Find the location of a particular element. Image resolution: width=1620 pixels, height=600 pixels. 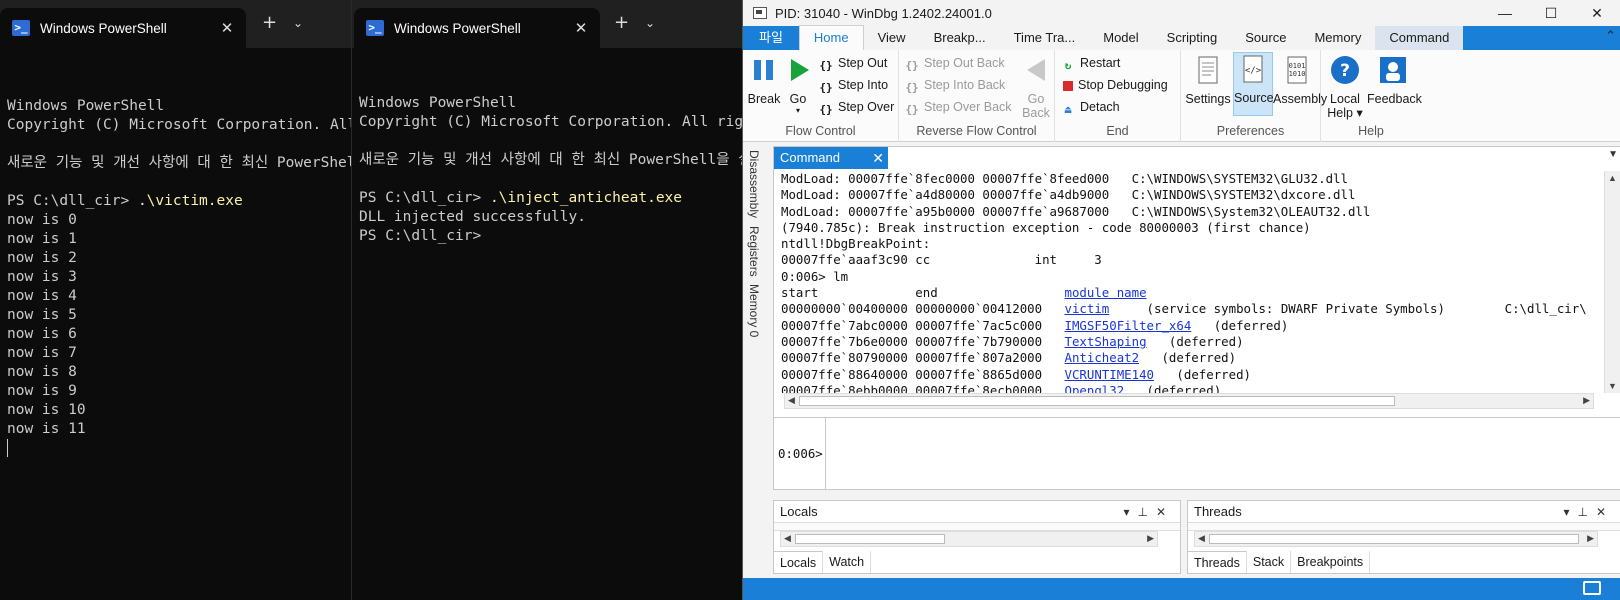

output-line: start end module name is located at coordinates (1184, 293).